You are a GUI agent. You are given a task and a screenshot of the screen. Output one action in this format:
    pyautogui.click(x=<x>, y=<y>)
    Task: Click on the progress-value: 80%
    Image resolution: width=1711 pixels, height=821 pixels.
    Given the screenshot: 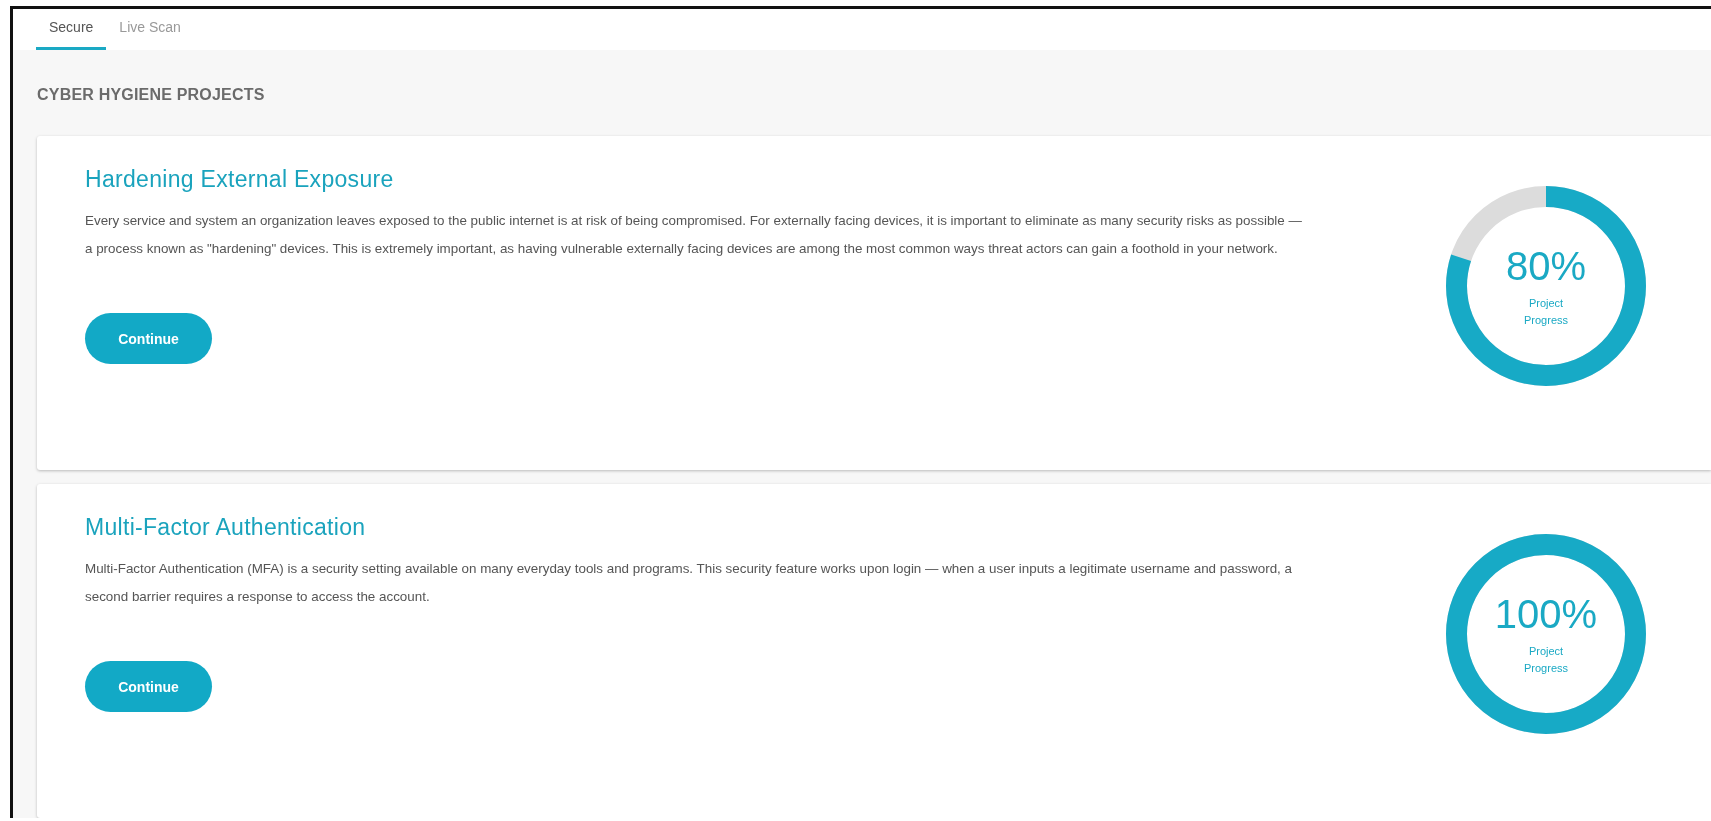 What is the action you would take?
    pyautogui.click(x=1546, y=266)
    